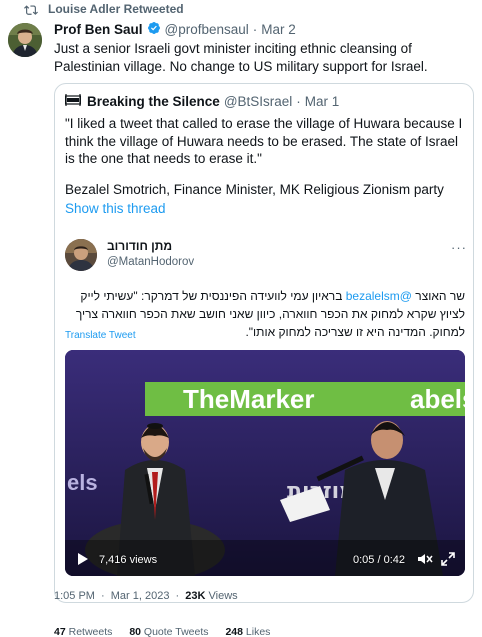 The image size is (482, 637). What do you see at coordinates (150, 262) in the screenshot?
I see `embedded-author-handle: @MatanHodorov` at bounding box center [150, 262].